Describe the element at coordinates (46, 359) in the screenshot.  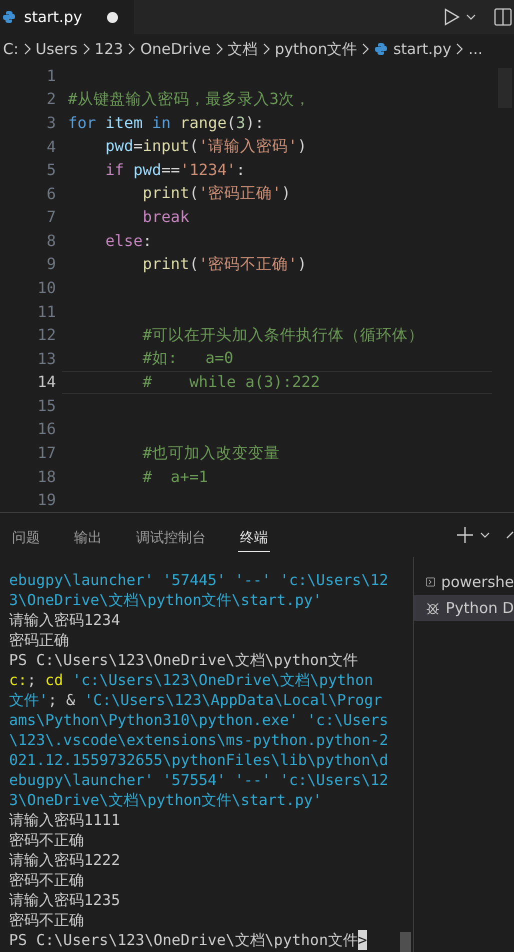
I see `line-number: 13` at that location.